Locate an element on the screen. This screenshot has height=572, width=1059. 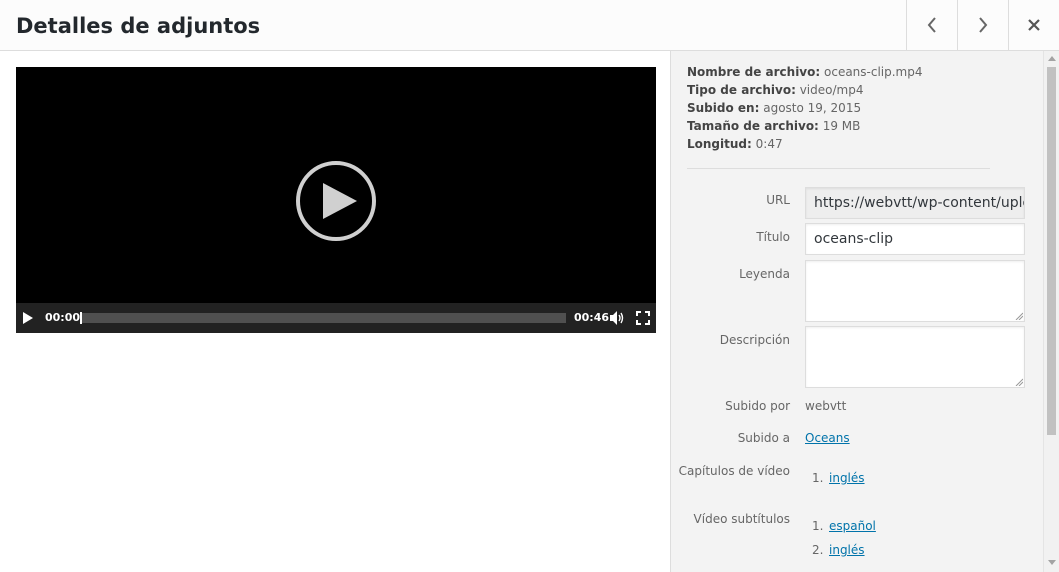
detail-label: Tipo de archivo: is located at coordinates (741, 90).